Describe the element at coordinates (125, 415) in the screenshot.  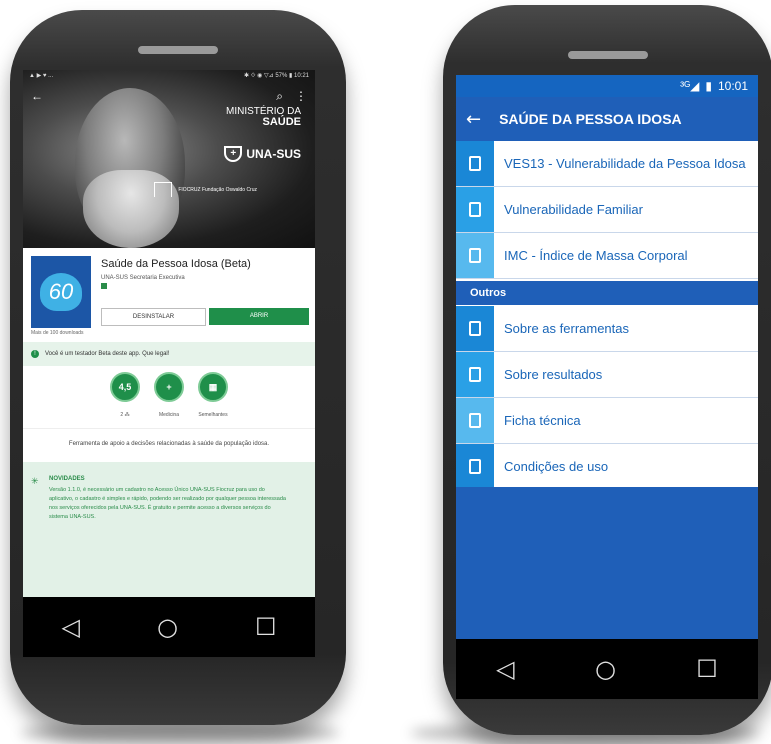
I see `rating-label: 2 ⁂` at that location.